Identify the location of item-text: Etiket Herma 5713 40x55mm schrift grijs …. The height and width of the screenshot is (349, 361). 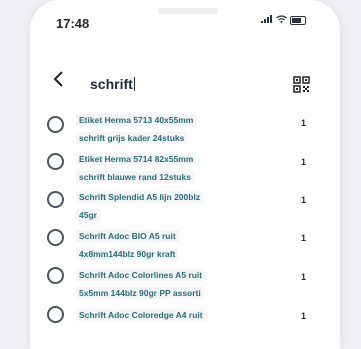
(176, 128).